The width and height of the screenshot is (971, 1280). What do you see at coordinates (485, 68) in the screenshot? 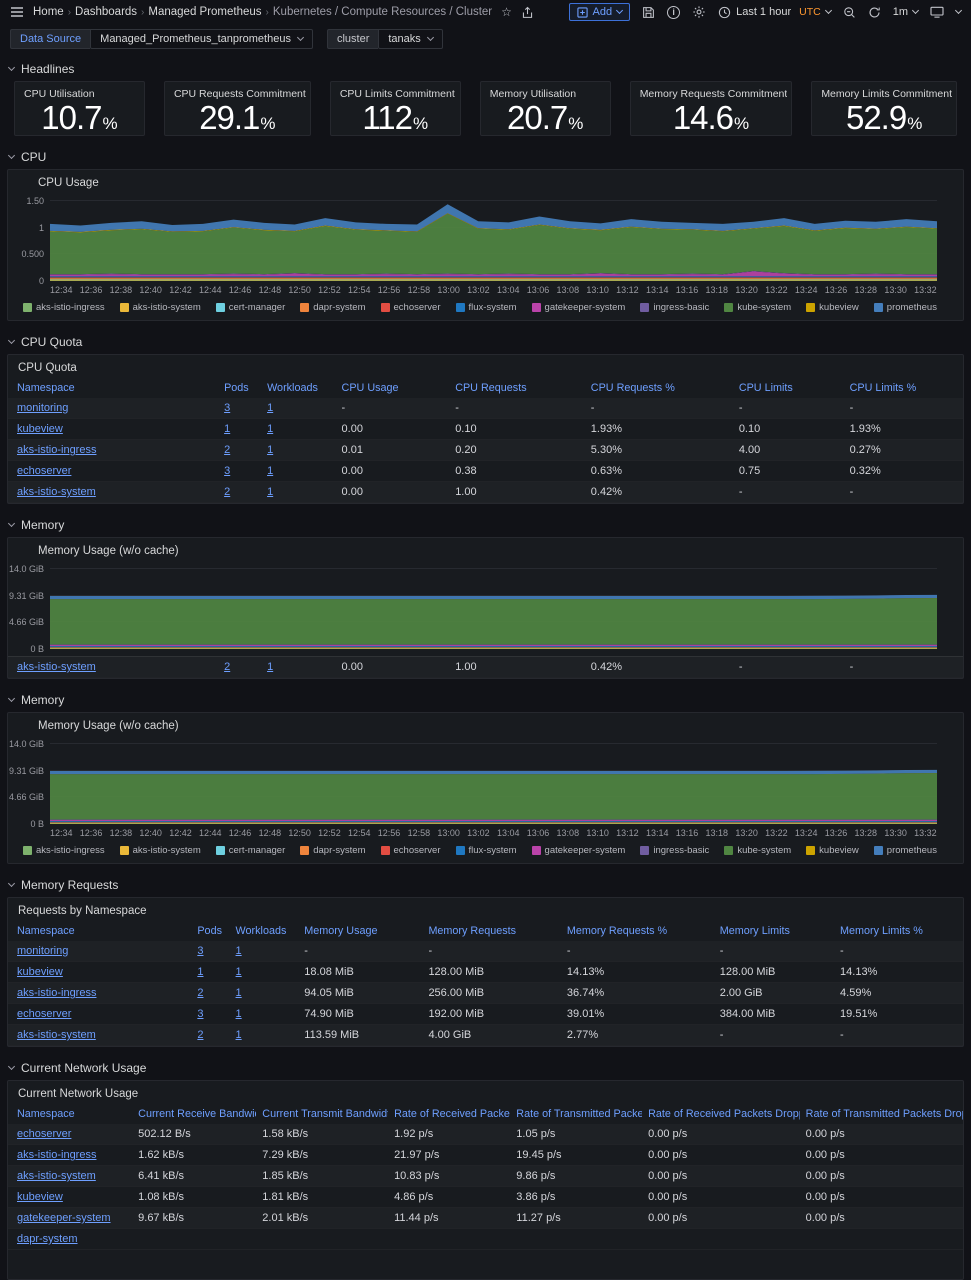
I see `section-header-headlines: Headlines` at bounding box center [485, 68].